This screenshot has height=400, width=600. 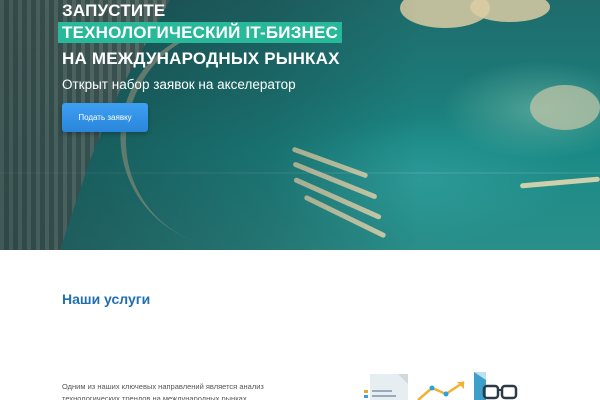 I want to click on hero-title-line-2-highlight: ТЕХНОЛОГИЧЕСКИЙ IT-БИЗНЕС, so click(x=200, y=32).